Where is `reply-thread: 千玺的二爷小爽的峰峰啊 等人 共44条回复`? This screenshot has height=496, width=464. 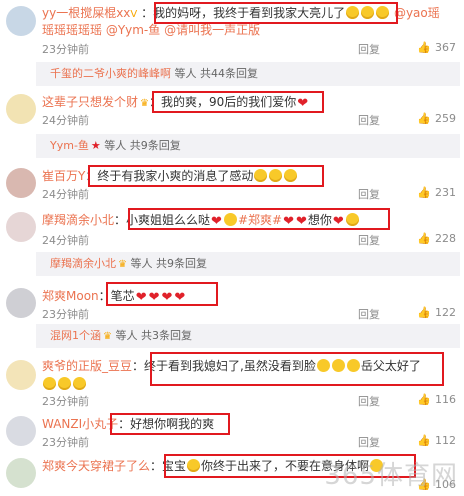 reply-thread: 千玺的二爷小爽的峰峰啊 等人 共44条回复 is located at coordinates (248, 74).